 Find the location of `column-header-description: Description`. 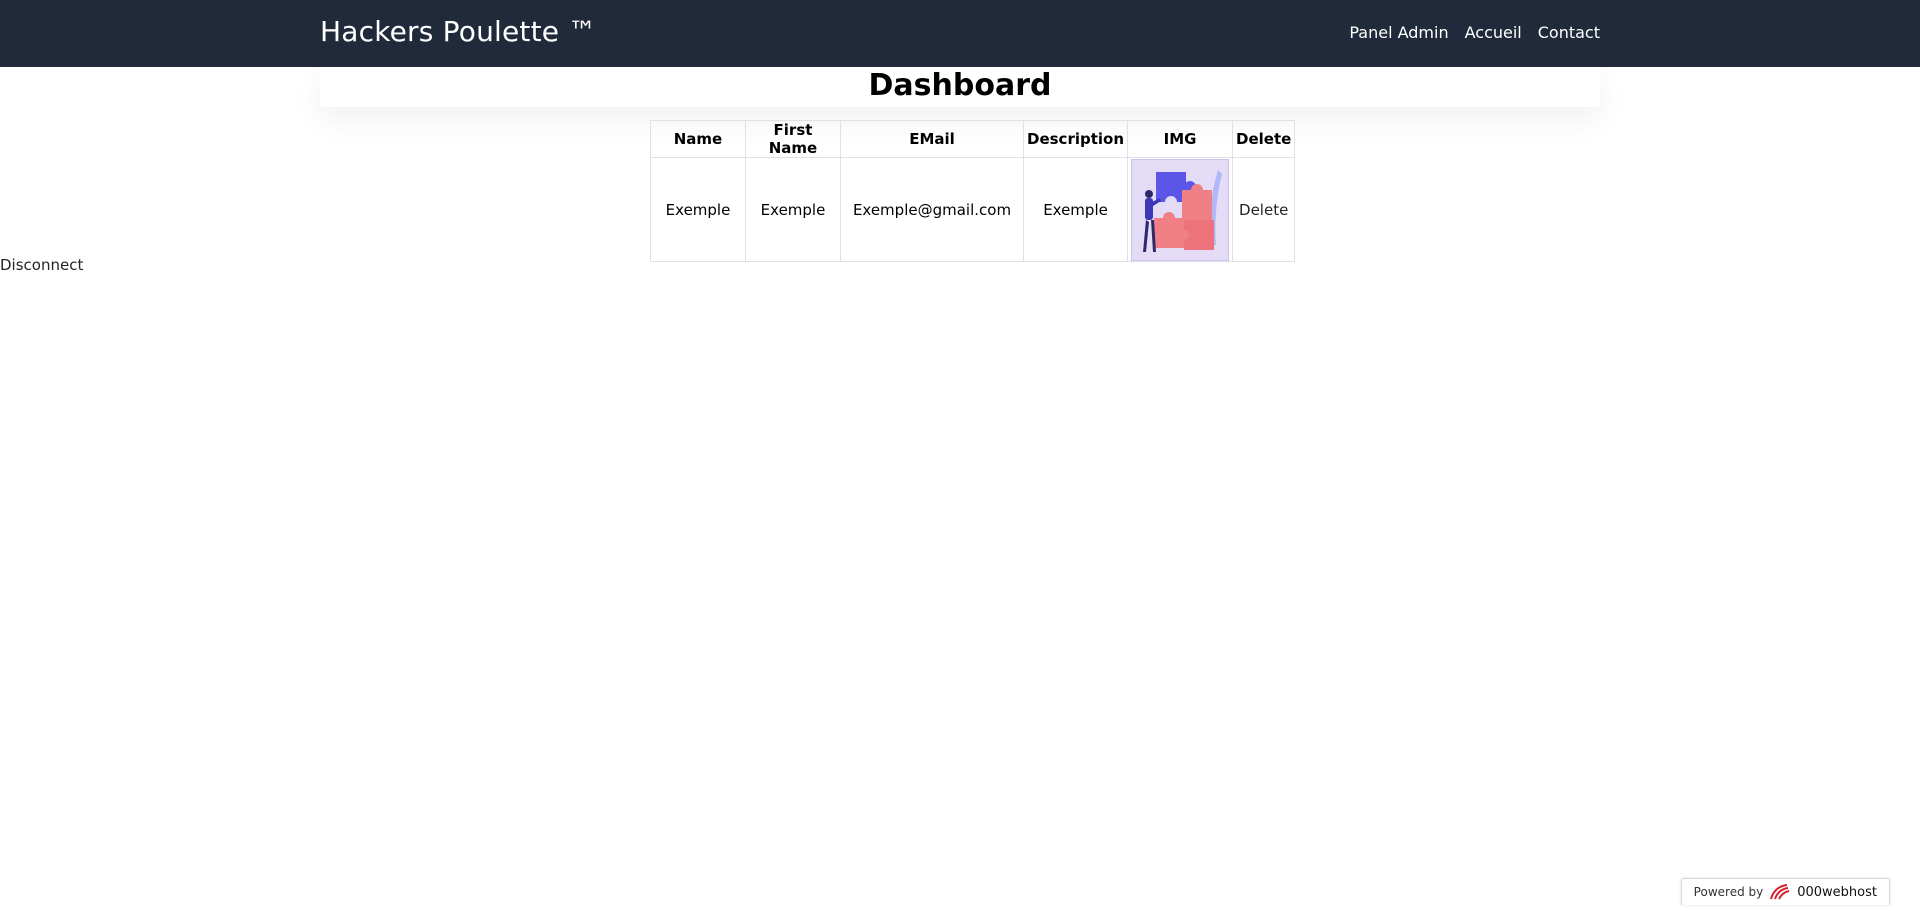

column-header-description: Description is located at coordinates (1075, 139).